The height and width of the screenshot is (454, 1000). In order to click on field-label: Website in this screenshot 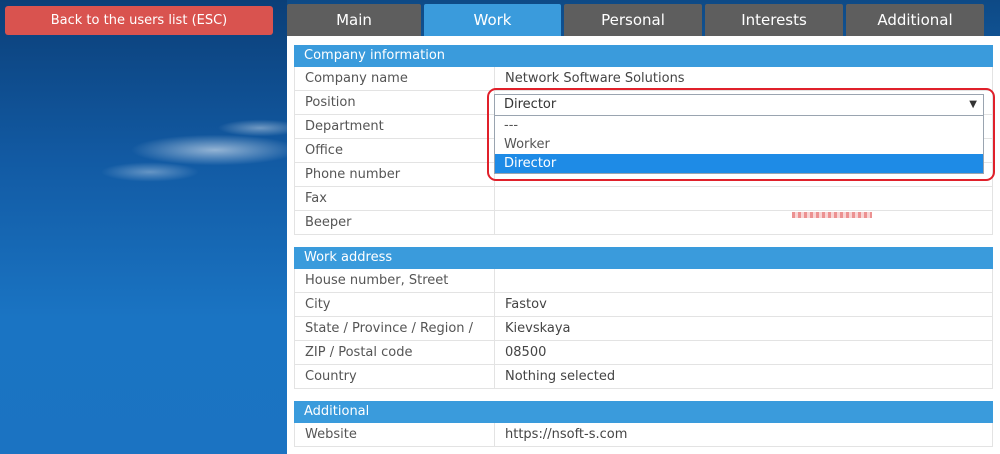, I will do `click(395, 434)`.